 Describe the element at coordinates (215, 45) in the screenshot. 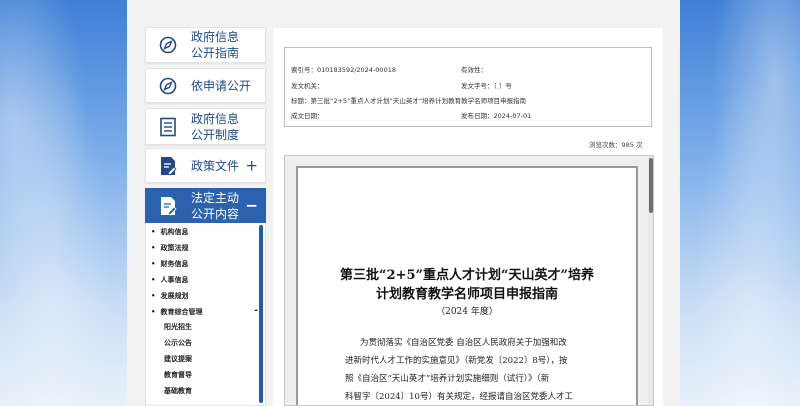

I see `sidebar-item-label: 政府信息 公开指南` at that location.